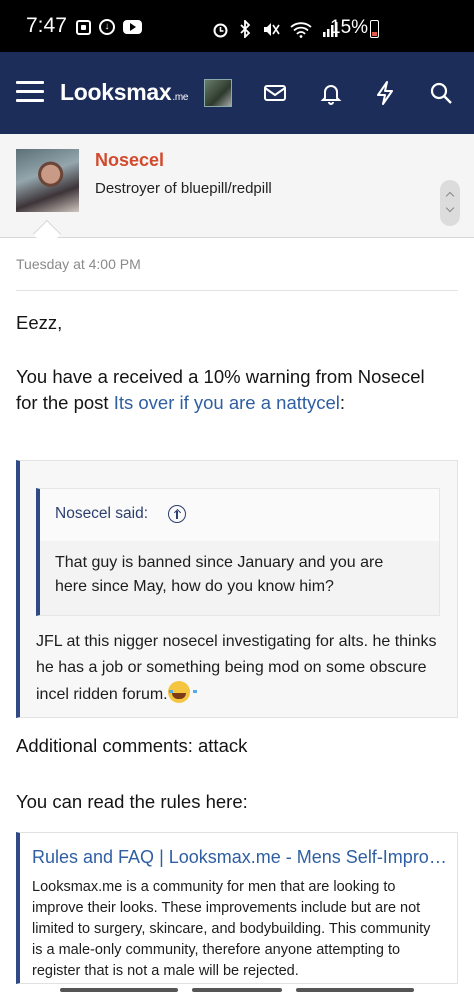 The width and height of the screenshot is (474, 1000). Describe the element at coordinates (237, 290) in the screenshot. I see `divider` at that location.